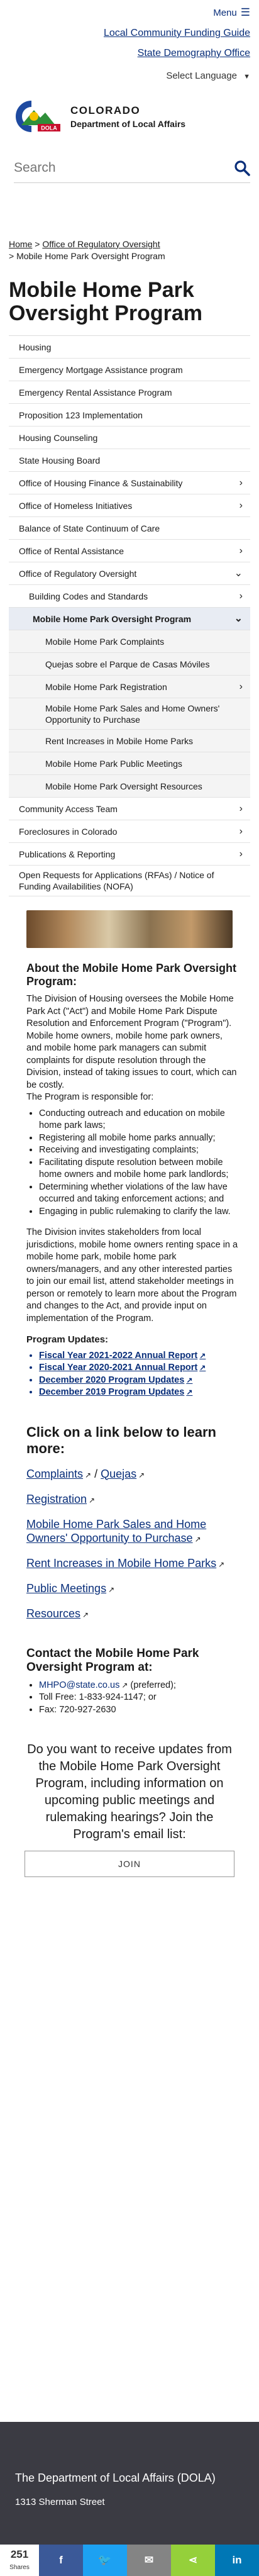 The height and width of the screenshot is (2576, 259). Describe the element at coordinates (68, 831) in the screenshot. I see `nav-item-label: Foreclosures in Colorado` at that location.